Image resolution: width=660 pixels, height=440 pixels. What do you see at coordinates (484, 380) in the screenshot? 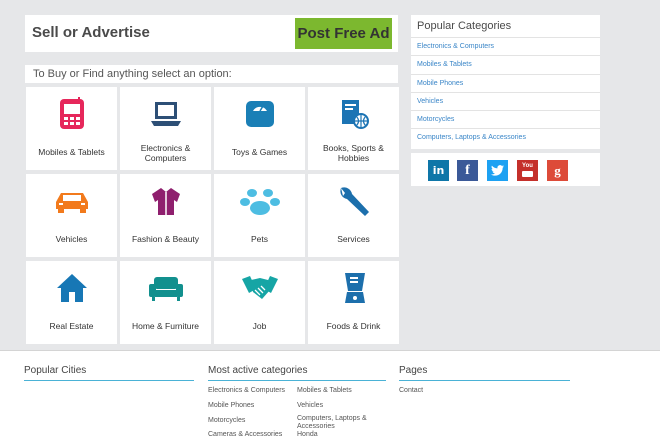
I see `pages-underline` at bounding box center [484, 380].